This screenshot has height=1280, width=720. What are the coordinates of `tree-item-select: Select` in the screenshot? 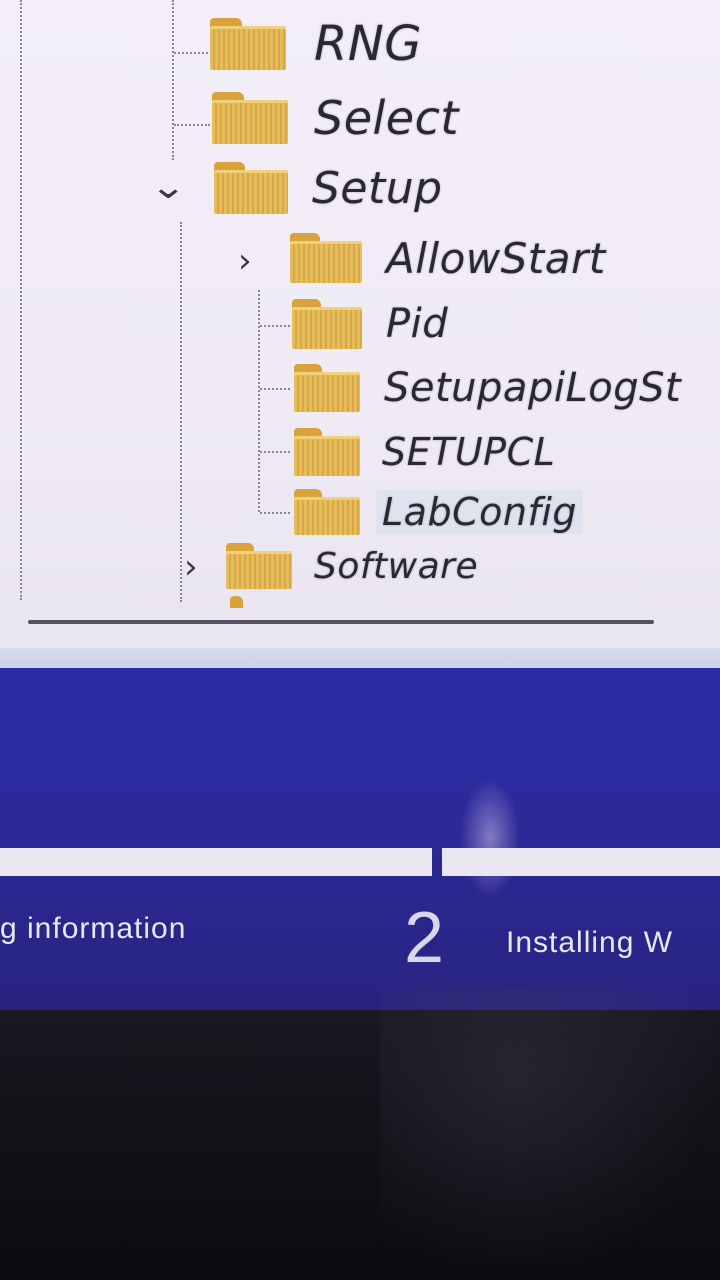 It's located at (335, 118).